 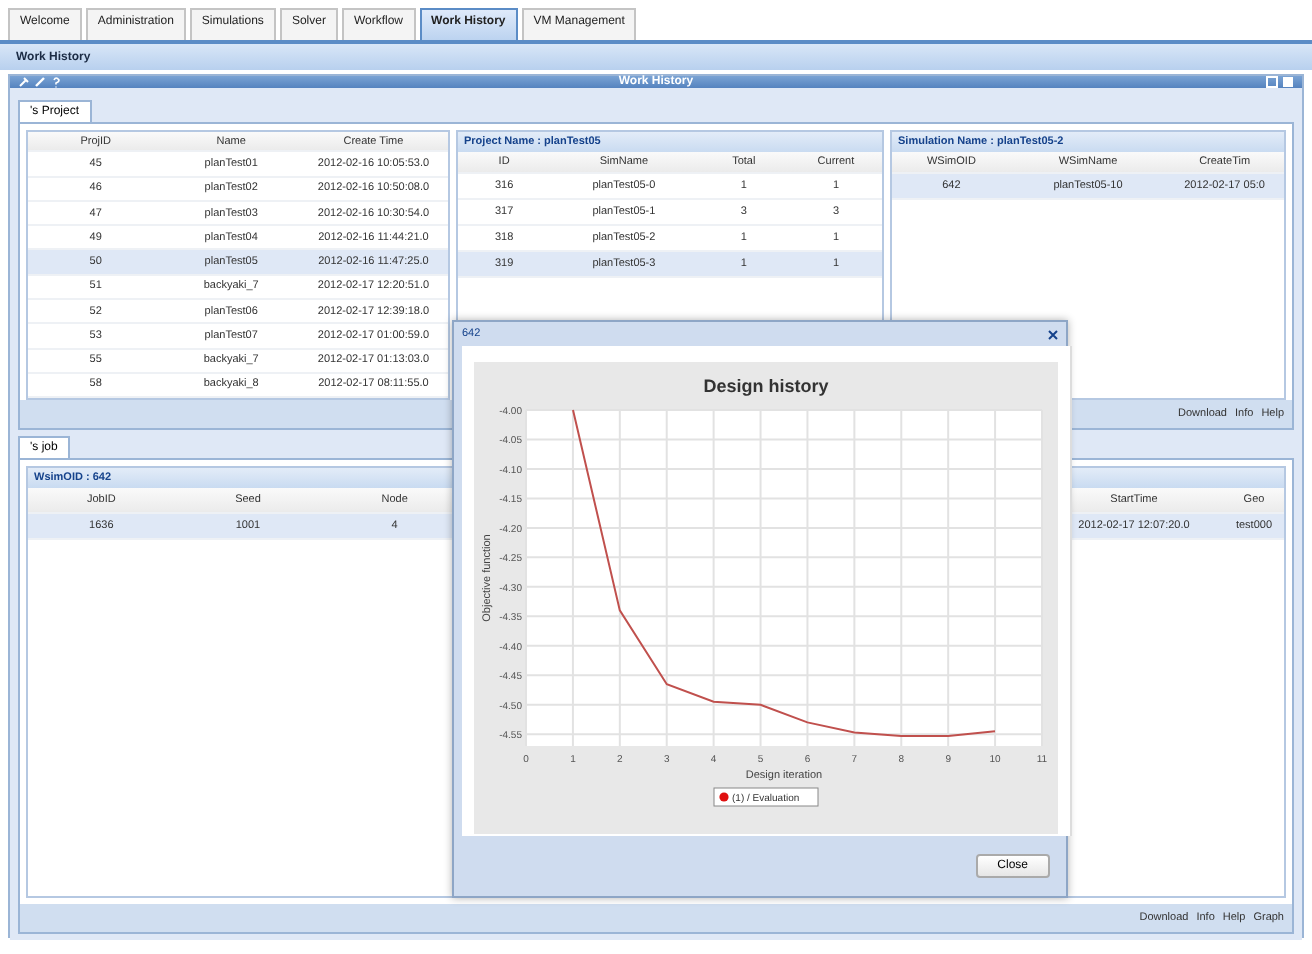 What do you see at coordinates (1053, 334) in the screenshot?
I see `close-icon` at bounding box center [1053, 334].